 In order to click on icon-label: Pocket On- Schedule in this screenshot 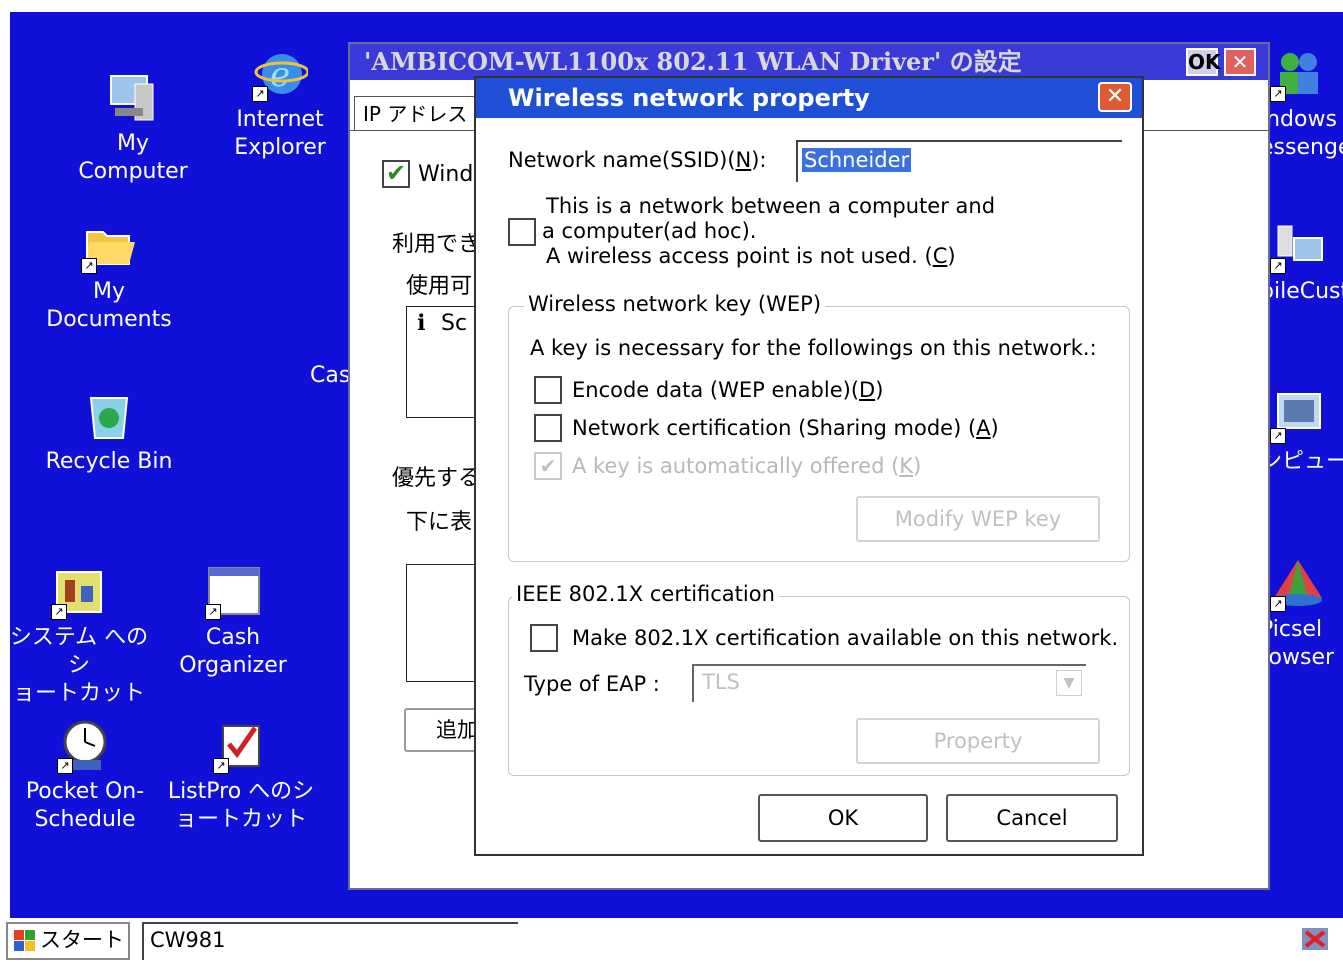, I will do `click(85, 805)`.